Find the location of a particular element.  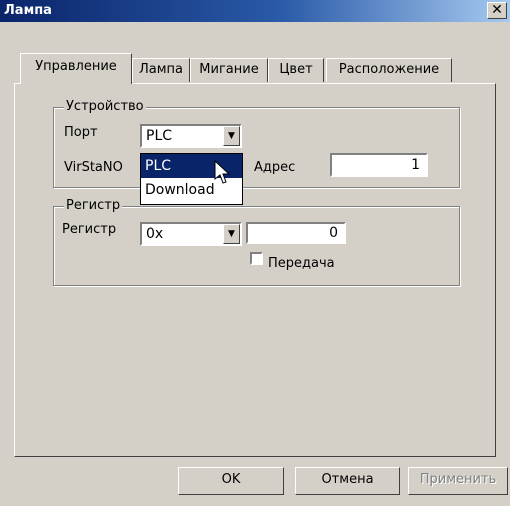

register-type-value: 0x is located at coordinates (155, 234).